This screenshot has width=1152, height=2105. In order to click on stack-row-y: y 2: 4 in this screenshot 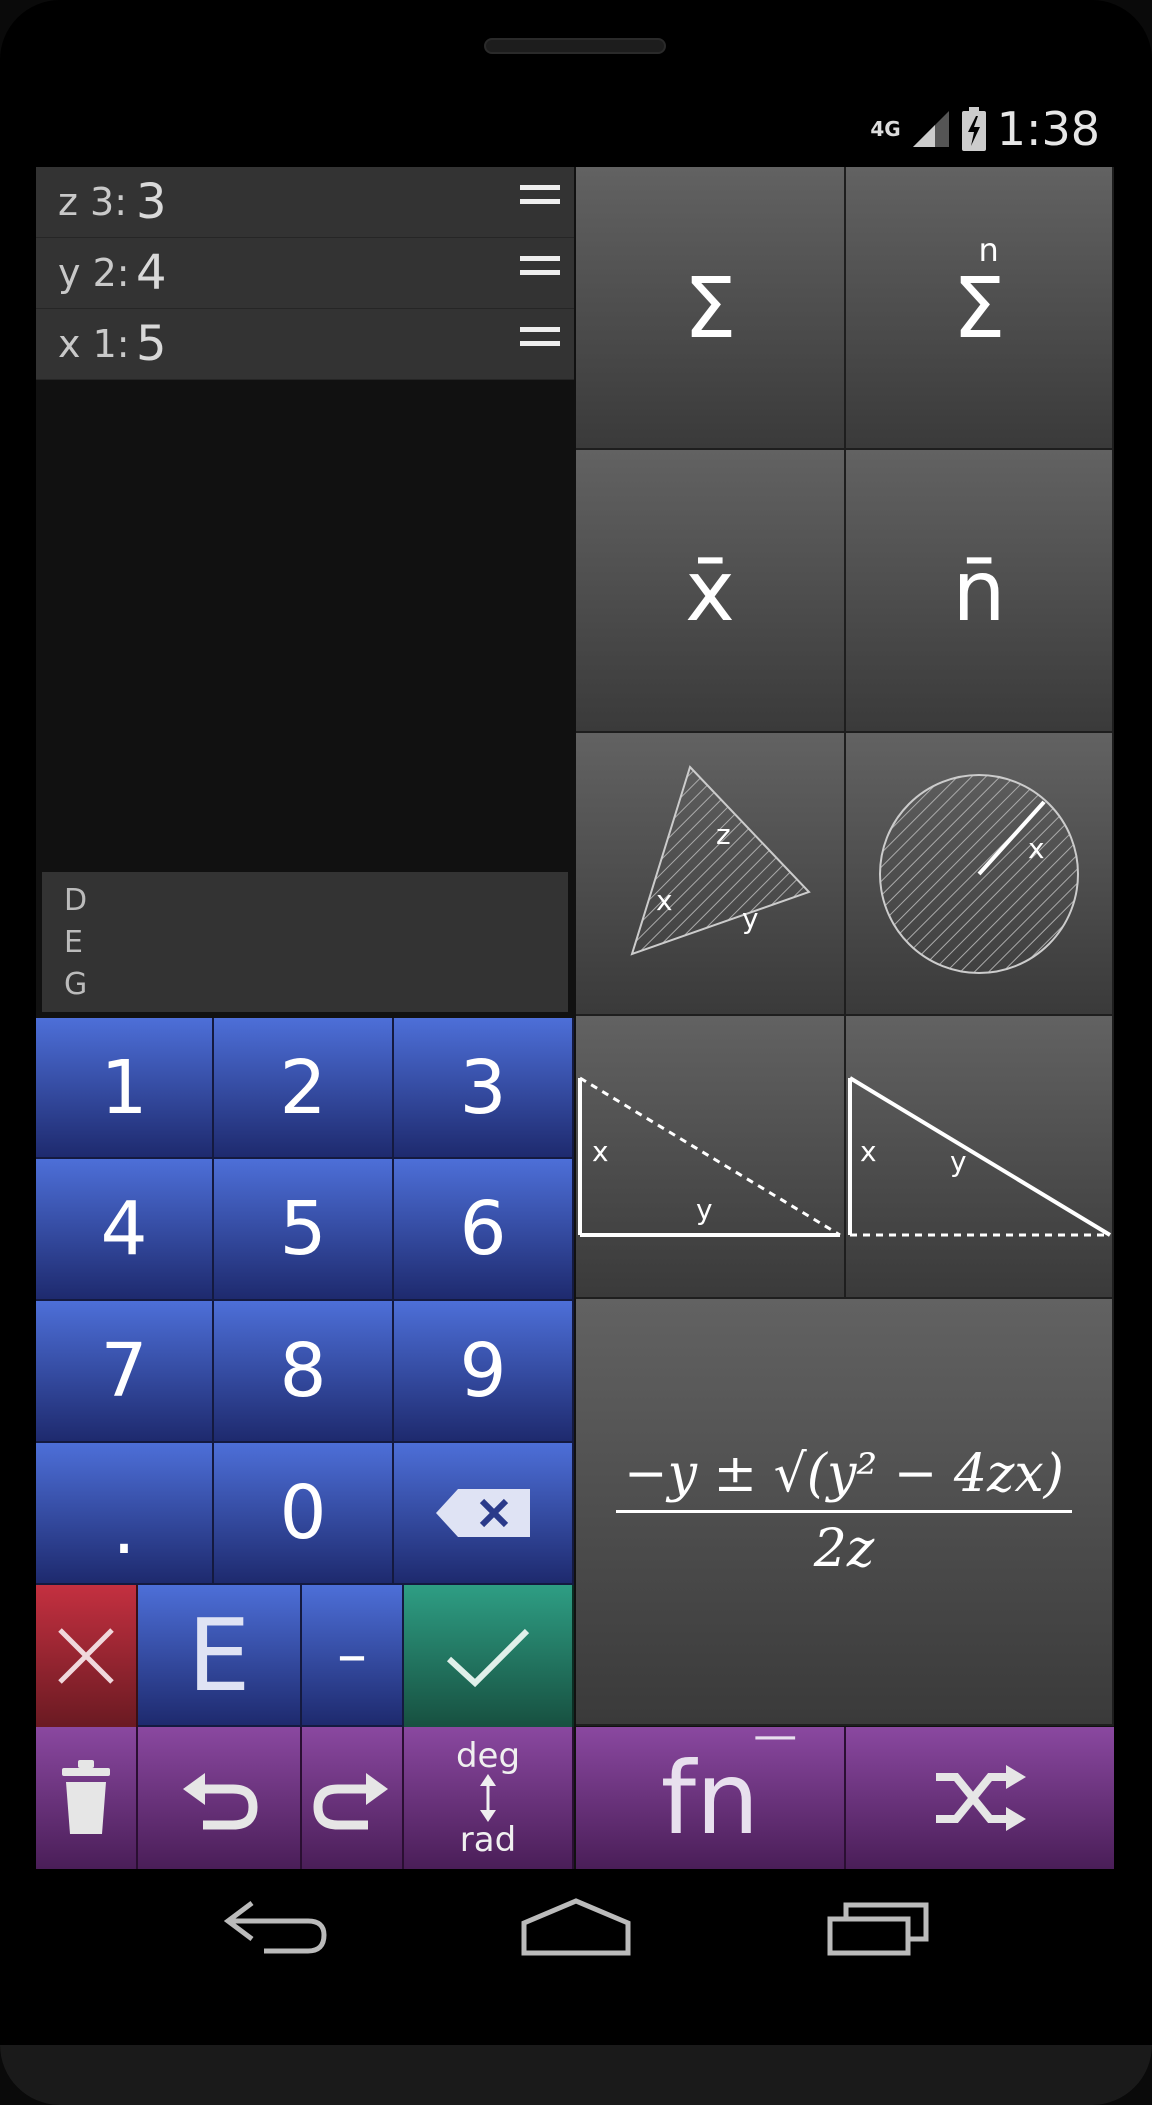, I will do `click(305, 273)`.